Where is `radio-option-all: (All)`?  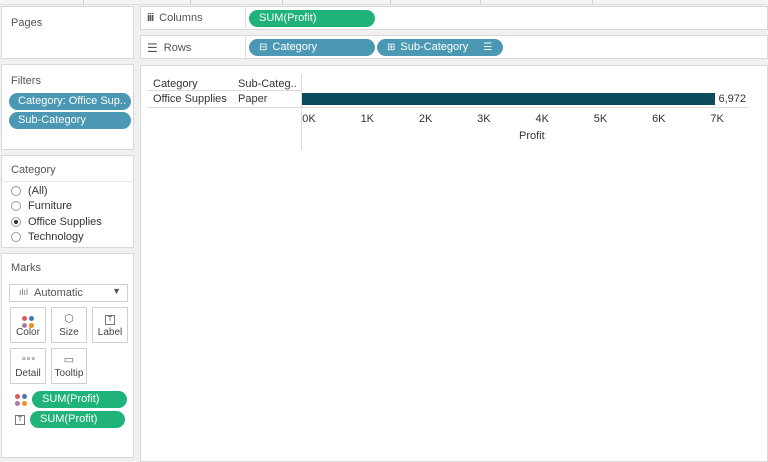
radio-option-all: (All) is located at coordinates (29, 191).